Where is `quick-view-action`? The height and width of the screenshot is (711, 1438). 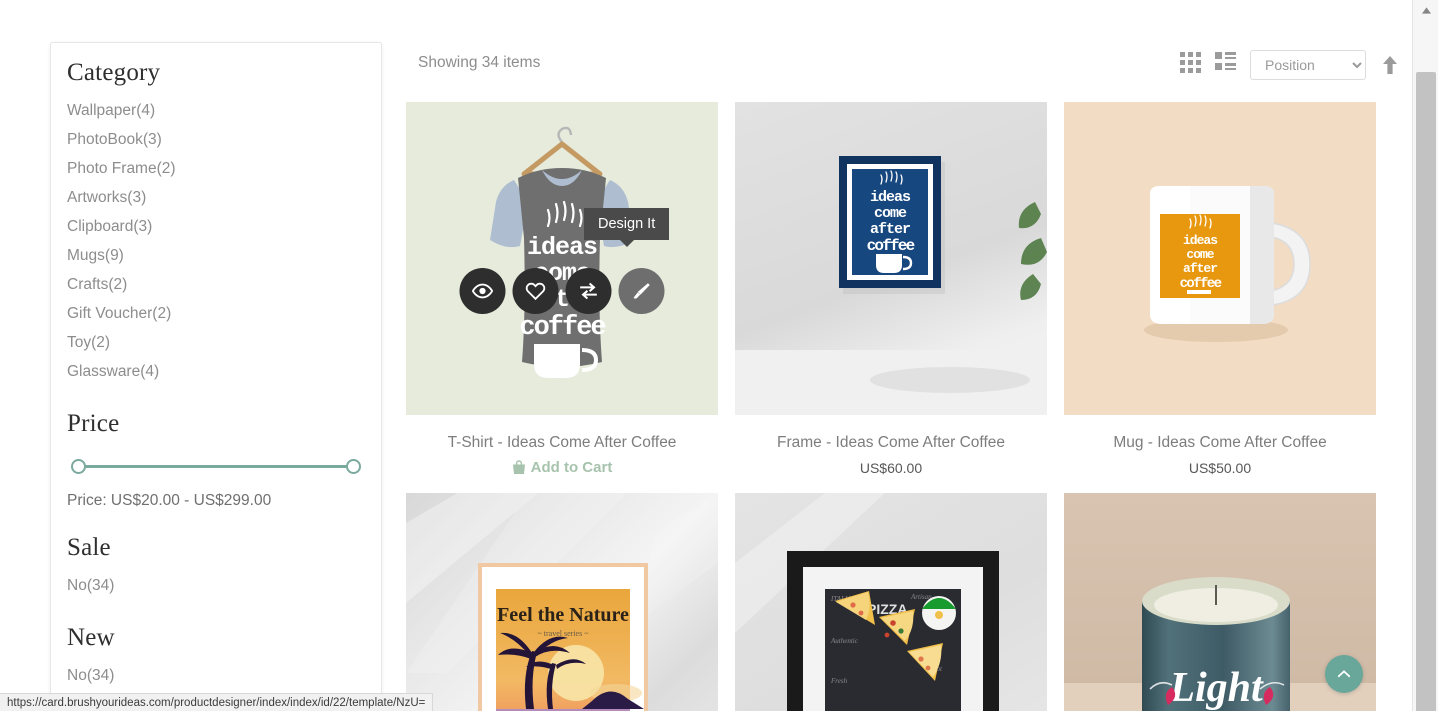
quick-view-action is located at coordinates (482, 291).